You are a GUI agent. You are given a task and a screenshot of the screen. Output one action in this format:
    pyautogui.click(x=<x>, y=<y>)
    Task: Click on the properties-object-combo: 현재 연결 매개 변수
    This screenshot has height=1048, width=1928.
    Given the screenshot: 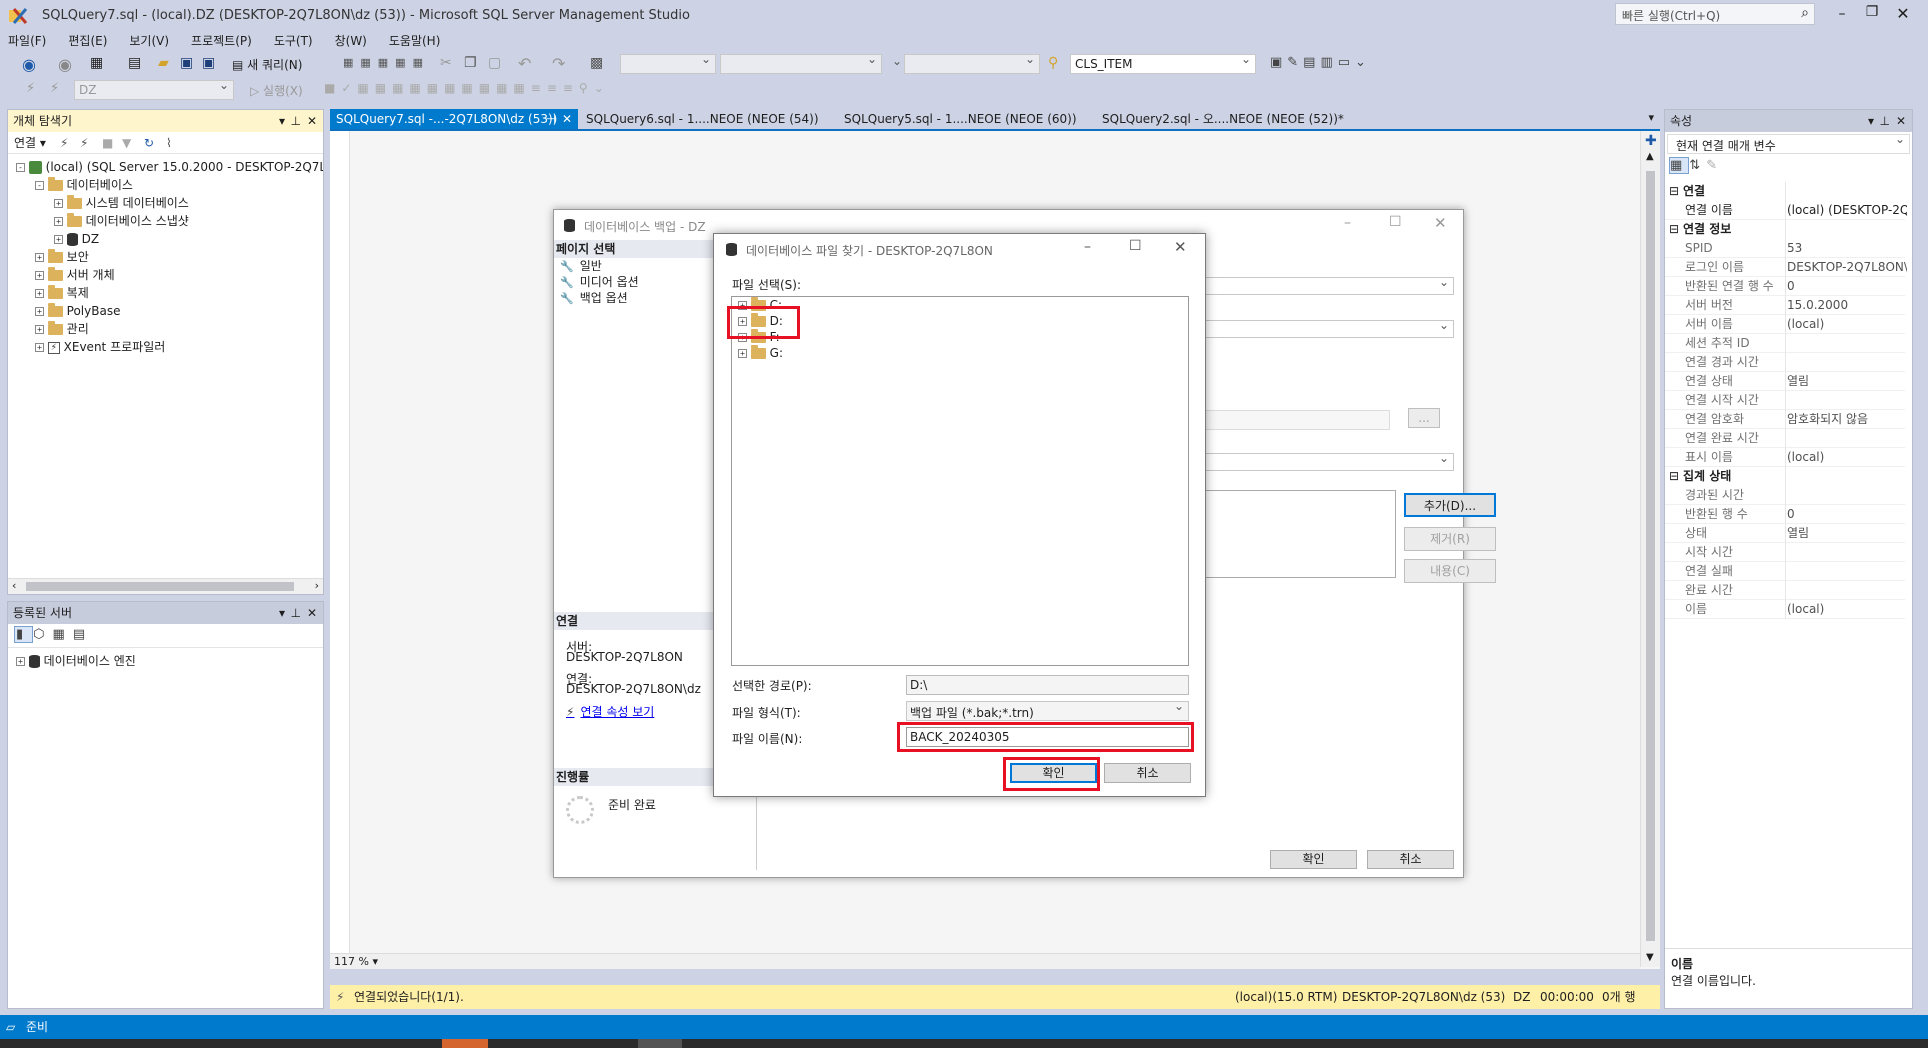 What is the action you would take?
    pyautogui.click(x=1788, y=143)
    